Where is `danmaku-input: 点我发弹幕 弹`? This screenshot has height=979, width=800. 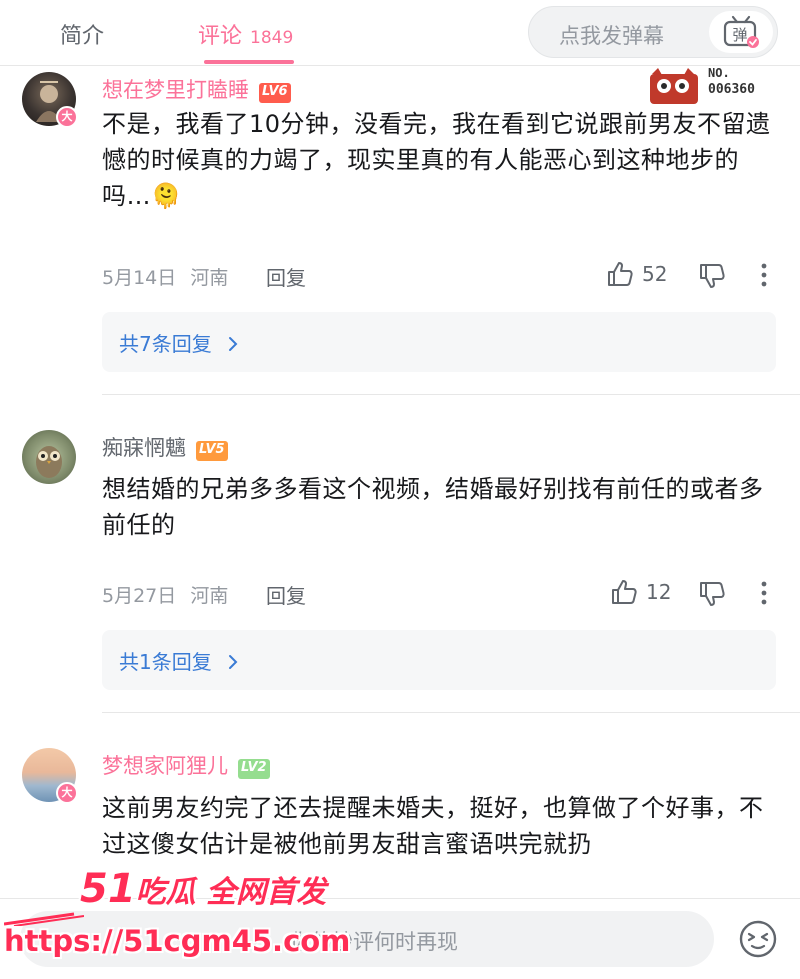
danmaku-input: 点我发弹幕 弹 is located at coordinates (653, 32).